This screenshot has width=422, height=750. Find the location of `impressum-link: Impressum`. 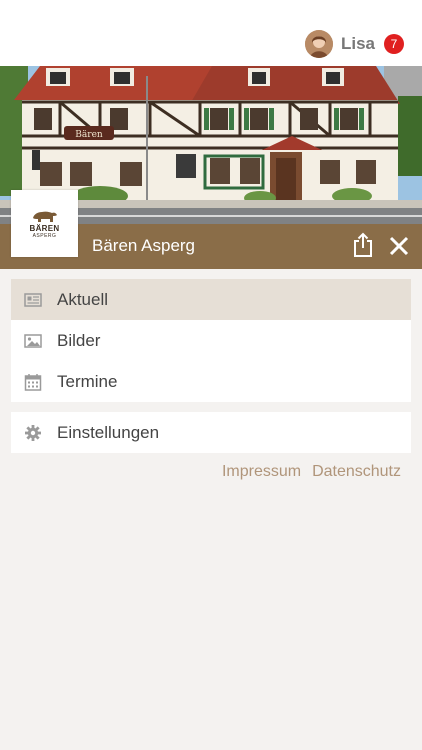

impressum-link: Impressum is located at coordinates (261, 472).